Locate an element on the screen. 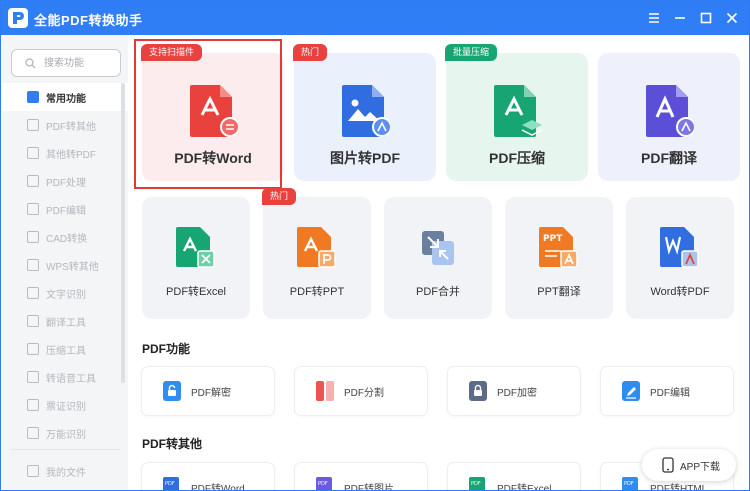 The image size is (750, 491). sidebar-item-label: PDF转其他 is located at coordinates (71, 127).